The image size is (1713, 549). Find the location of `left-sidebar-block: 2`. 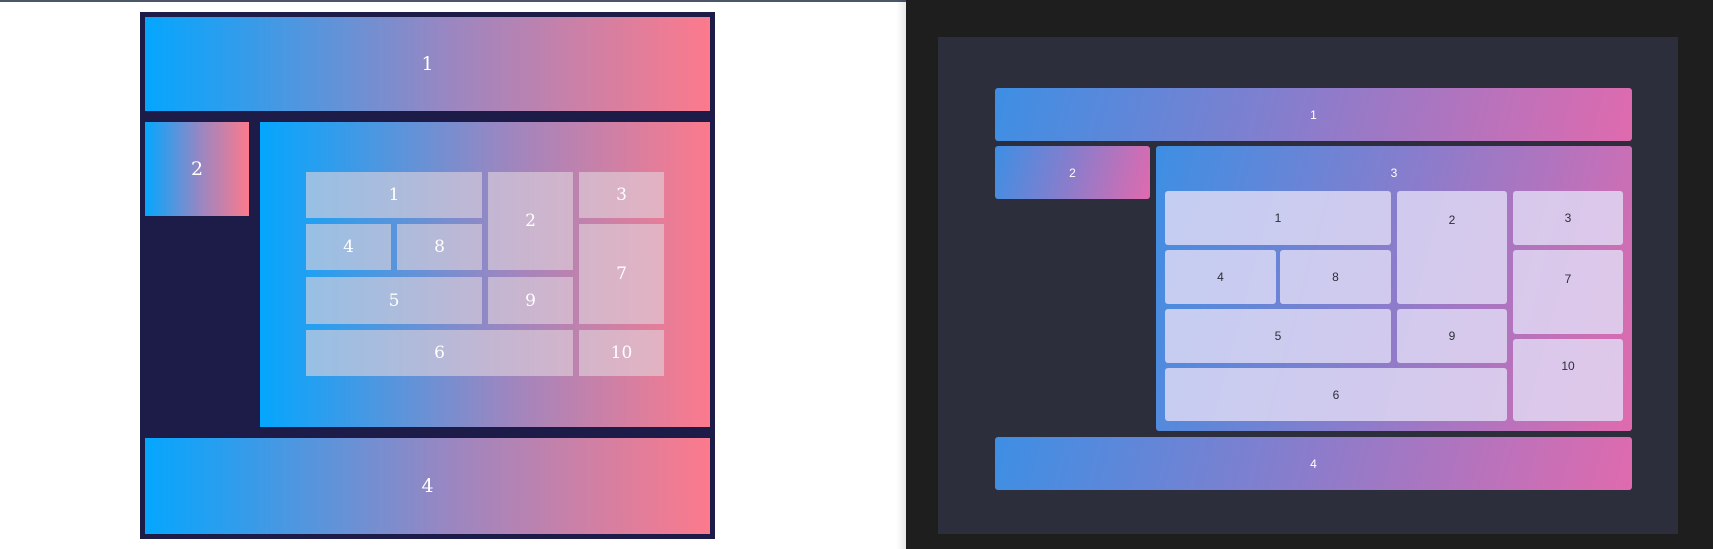

left-sidebar-block: 2 is located at coordinates (197, 169).